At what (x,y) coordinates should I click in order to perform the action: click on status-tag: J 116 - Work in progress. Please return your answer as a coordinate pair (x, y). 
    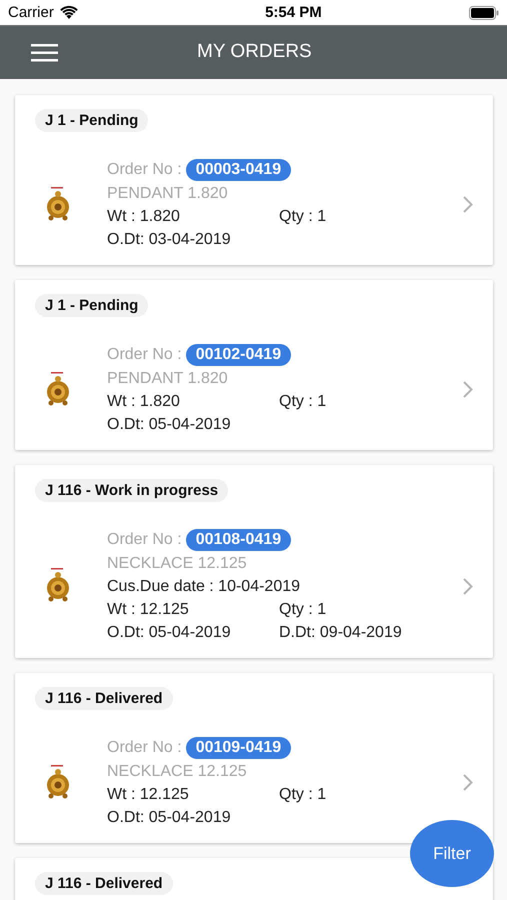
    Looking at the image, I should click on (131, 490).